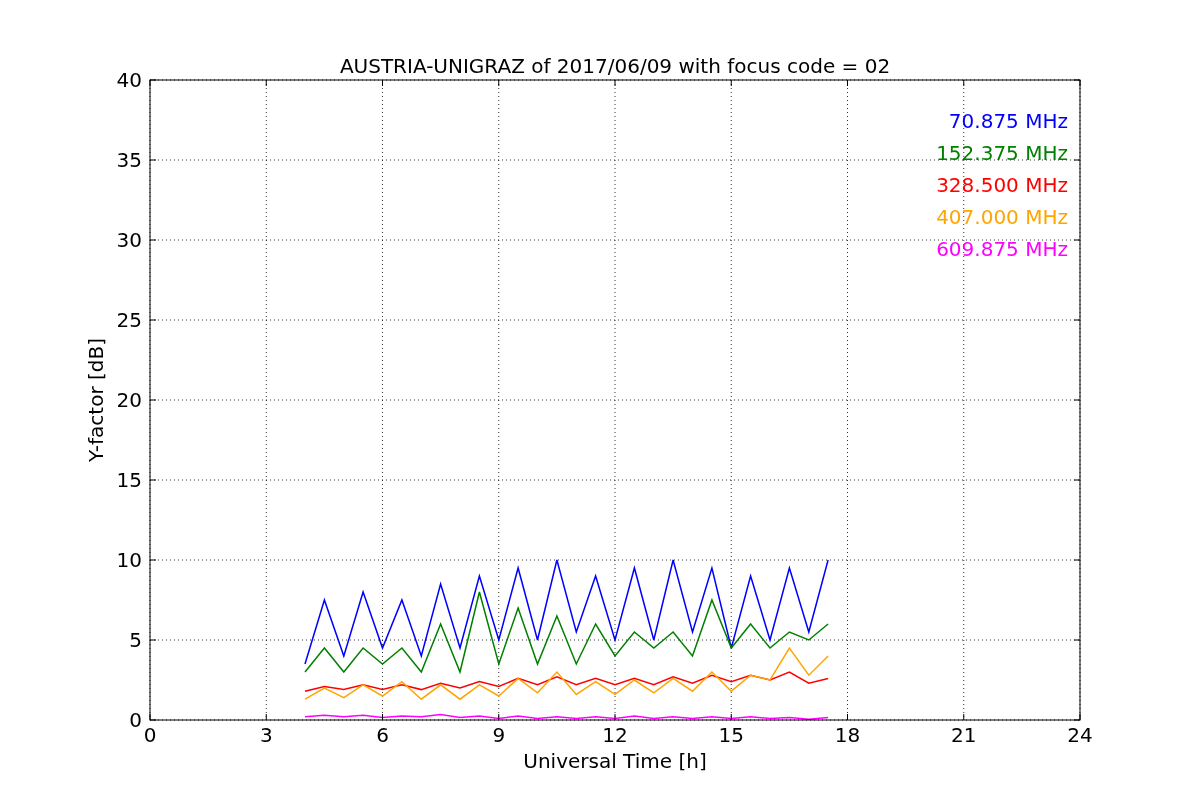  Describe the element at coordinates (964, 735) in the screenshot. I see `tick-label: 21` at that location.